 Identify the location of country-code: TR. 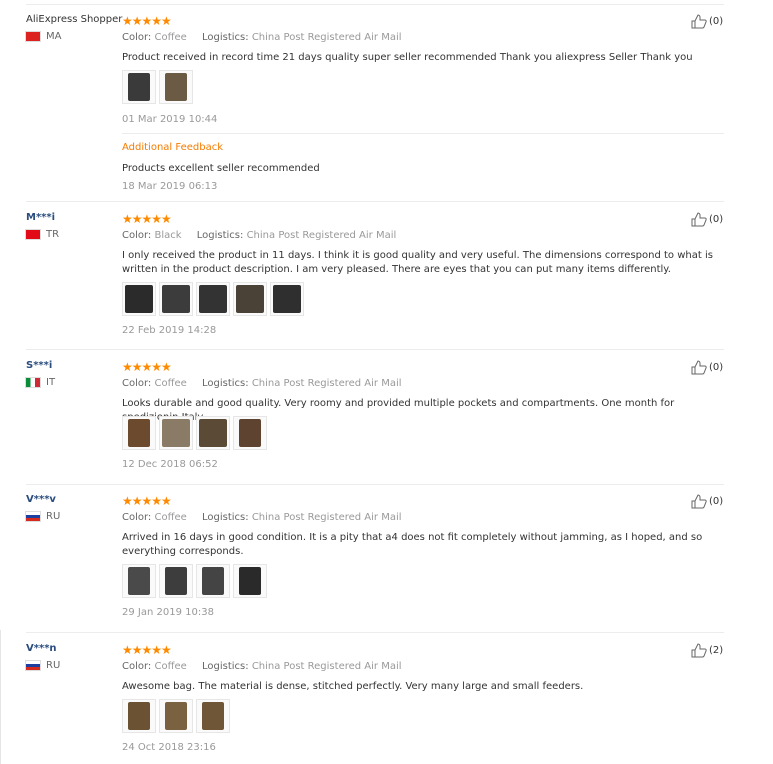
(53, 234).